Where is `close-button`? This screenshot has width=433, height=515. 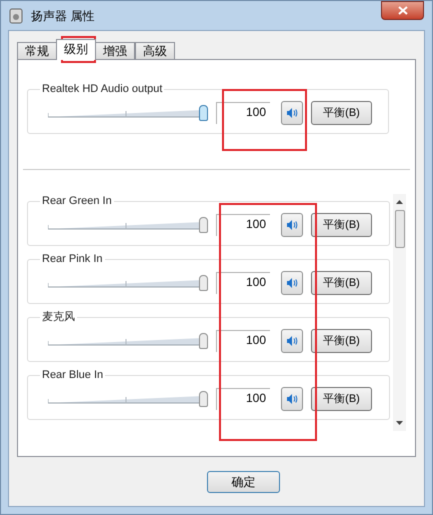
close-button is located at coordinates (402, 10).